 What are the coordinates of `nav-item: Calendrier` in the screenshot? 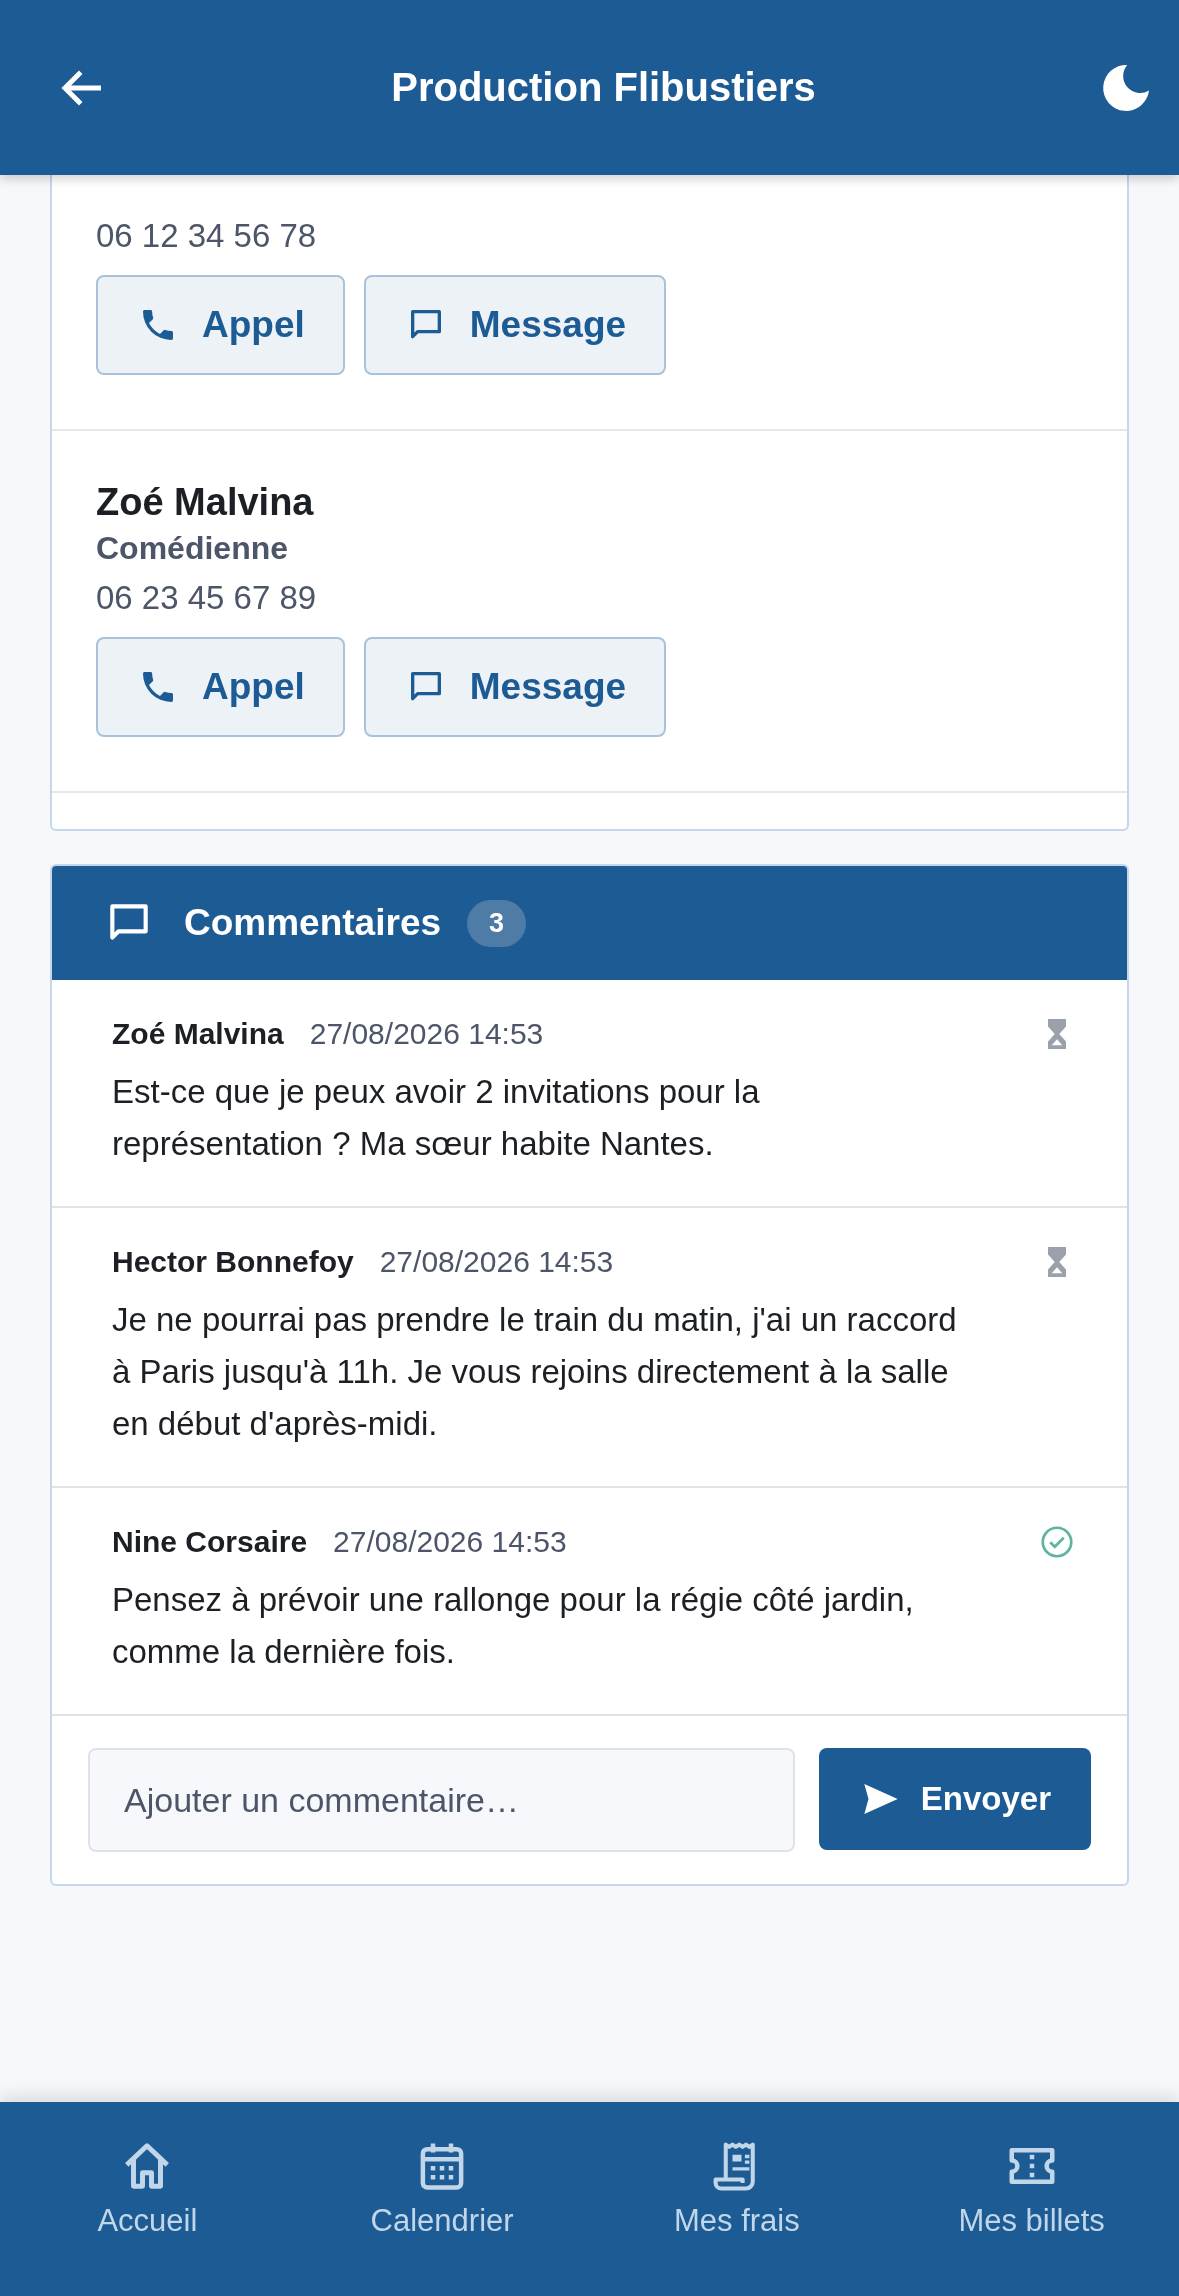 It's located at (442, 2189).